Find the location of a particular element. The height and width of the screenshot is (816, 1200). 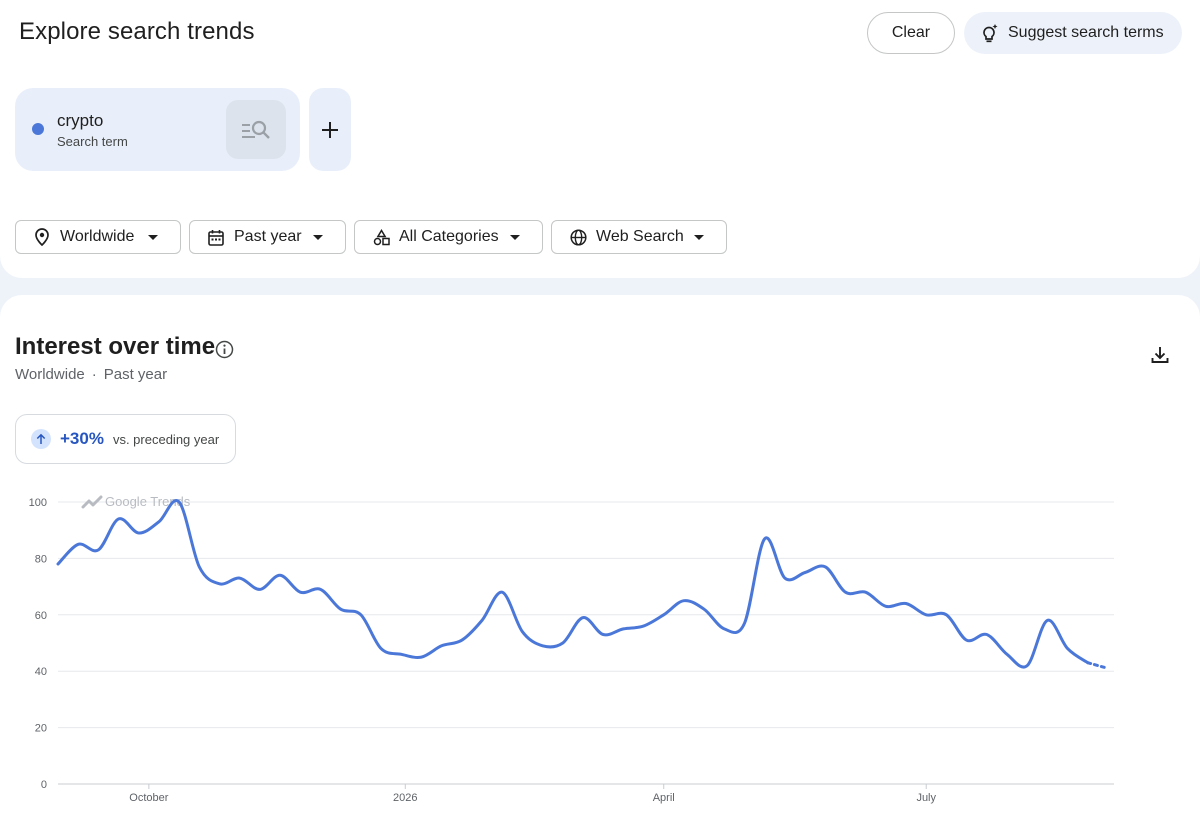

y-tick-label: 0 is located at coordinates (44, 785).